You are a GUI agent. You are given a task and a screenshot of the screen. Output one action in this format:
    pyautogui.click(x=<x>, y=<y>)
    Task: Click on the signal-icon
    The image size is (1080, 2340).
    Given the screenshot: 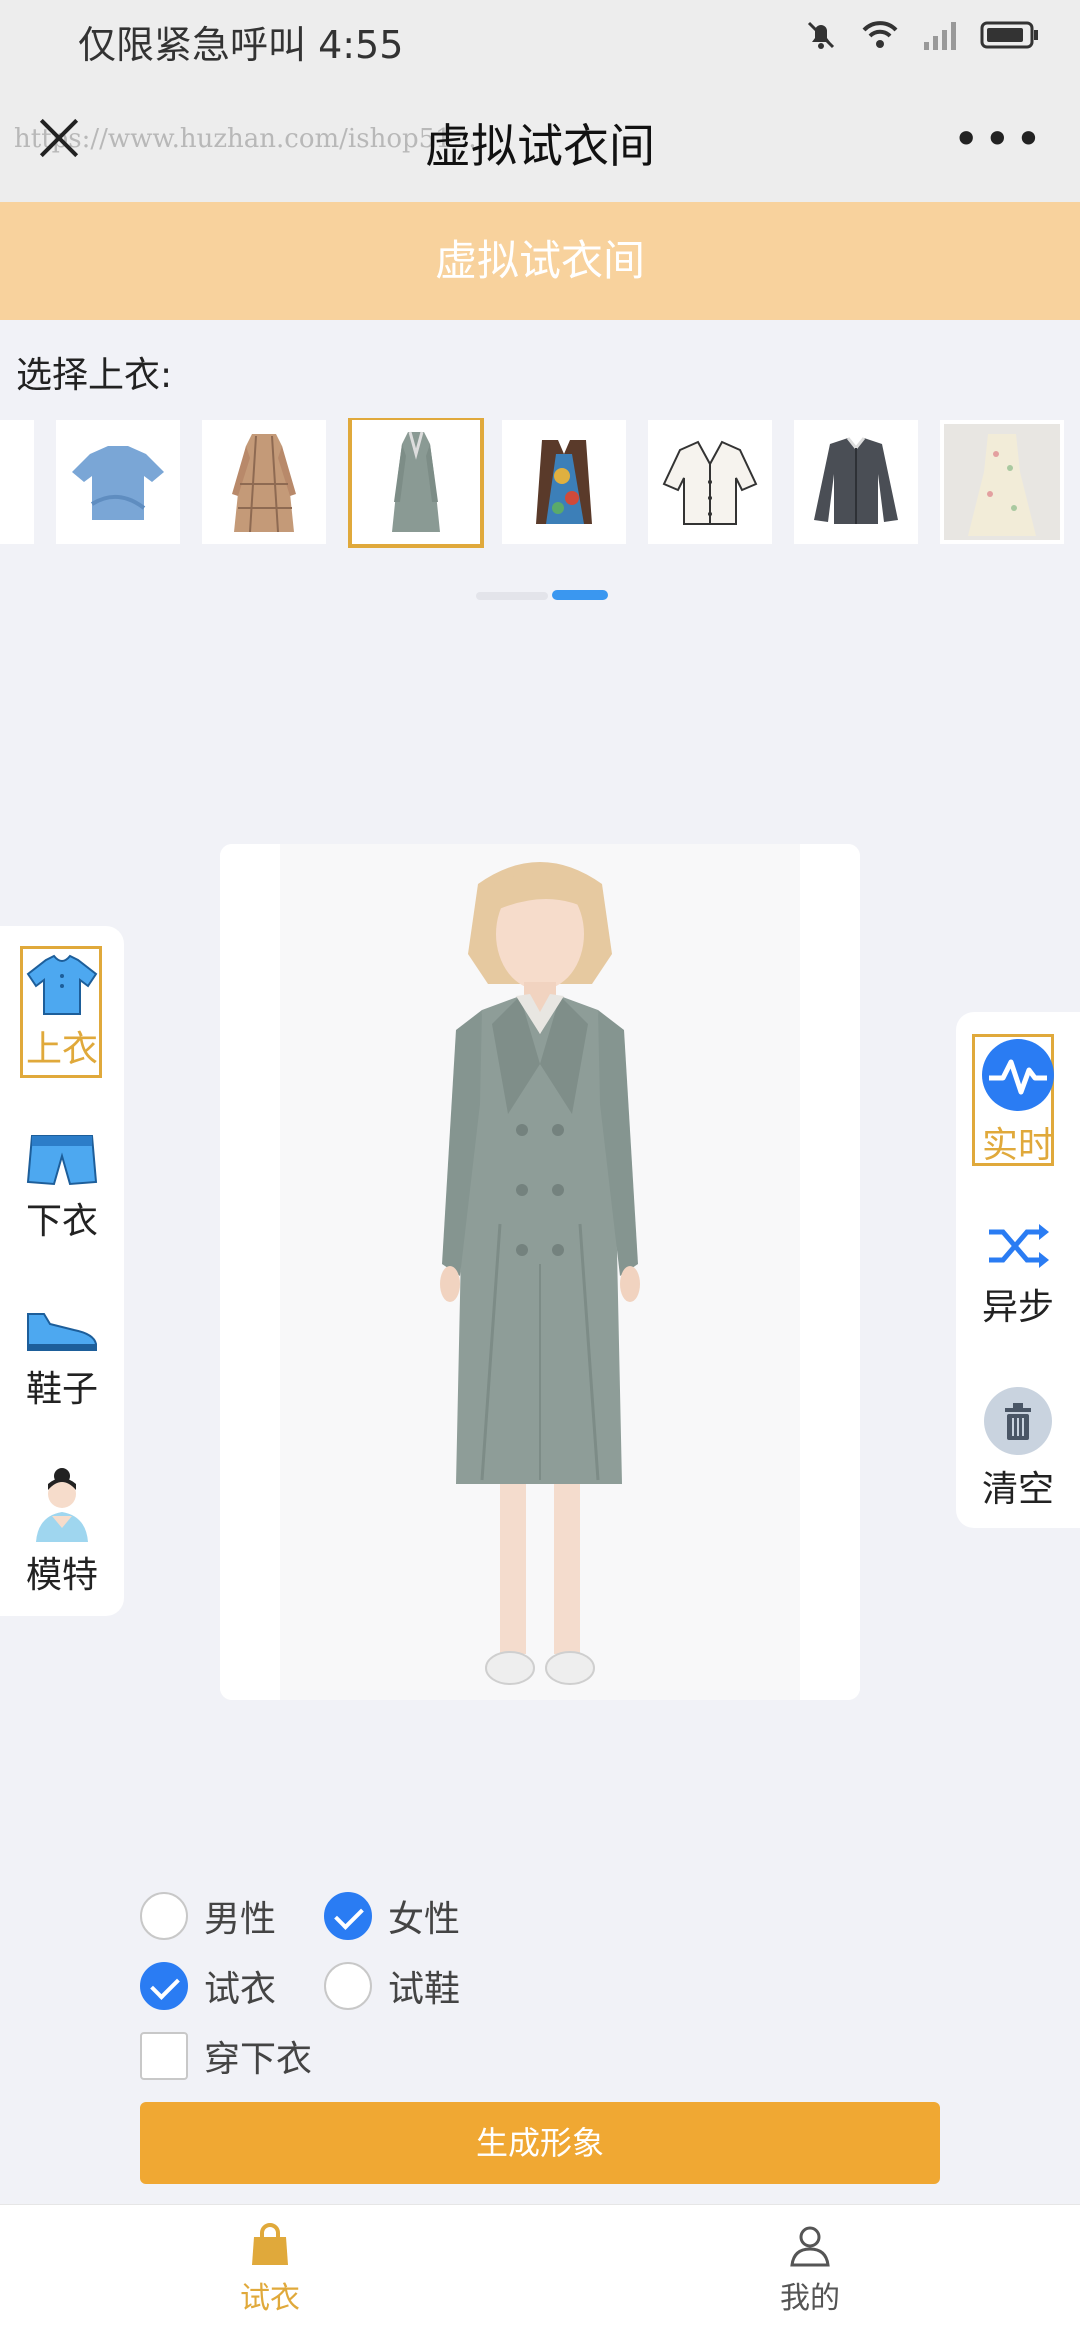 What is the action you would take?
    pyautogui.click(x=940, y=36)
    